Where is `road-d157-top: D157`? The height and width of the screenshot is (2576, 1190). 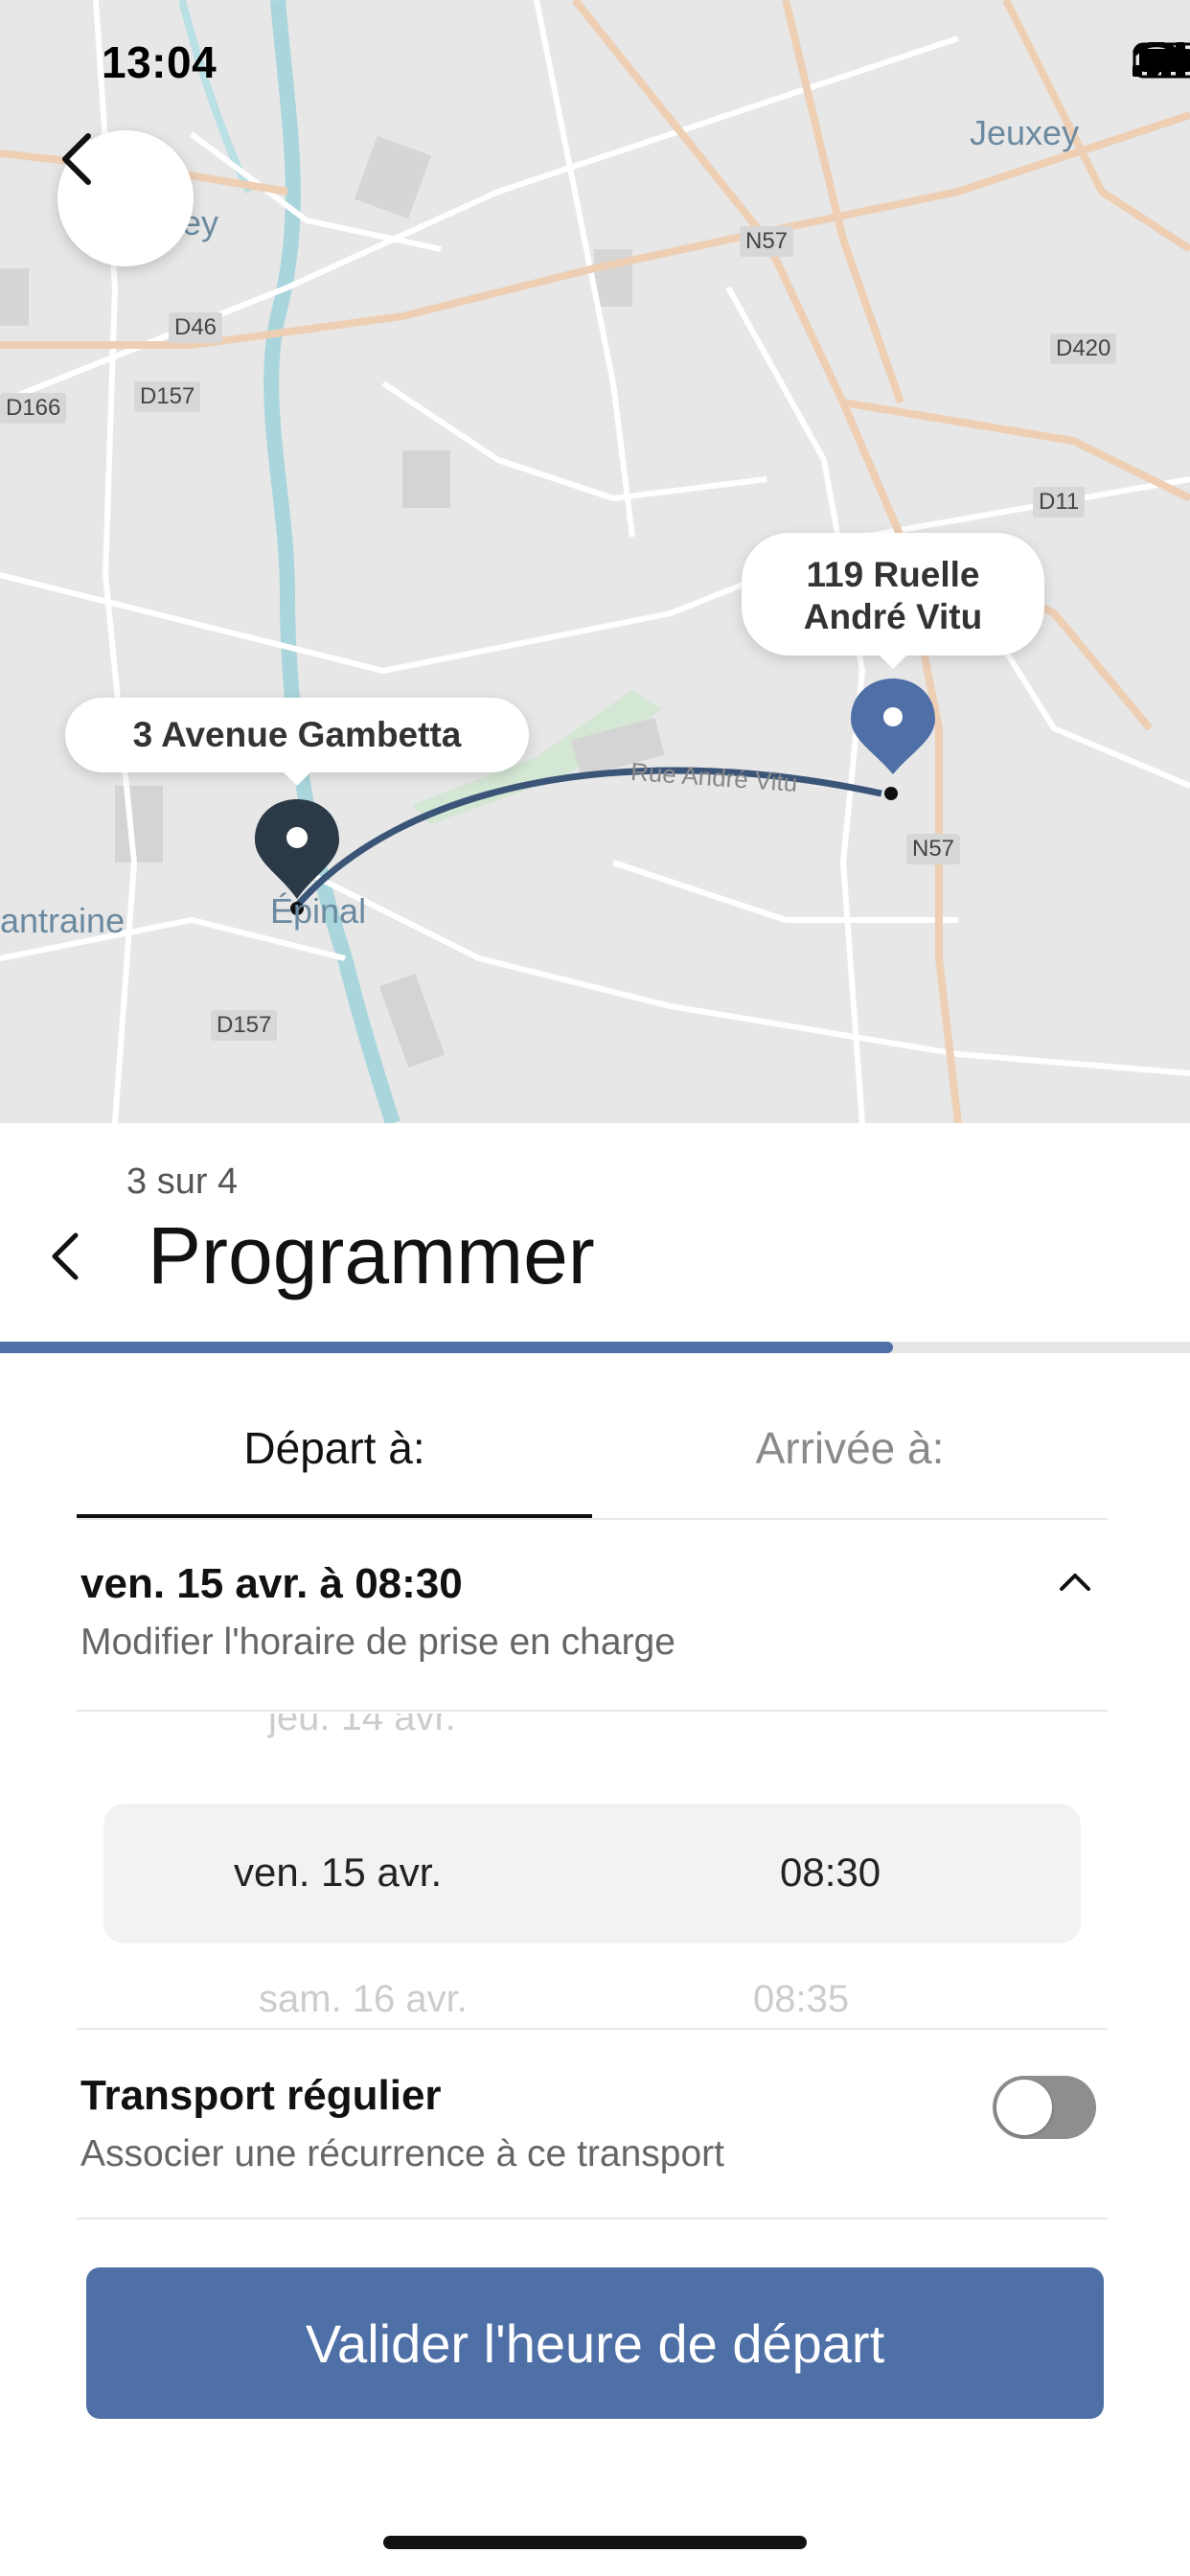 road-d157-top: D157 is located at coordinates (167, 397).